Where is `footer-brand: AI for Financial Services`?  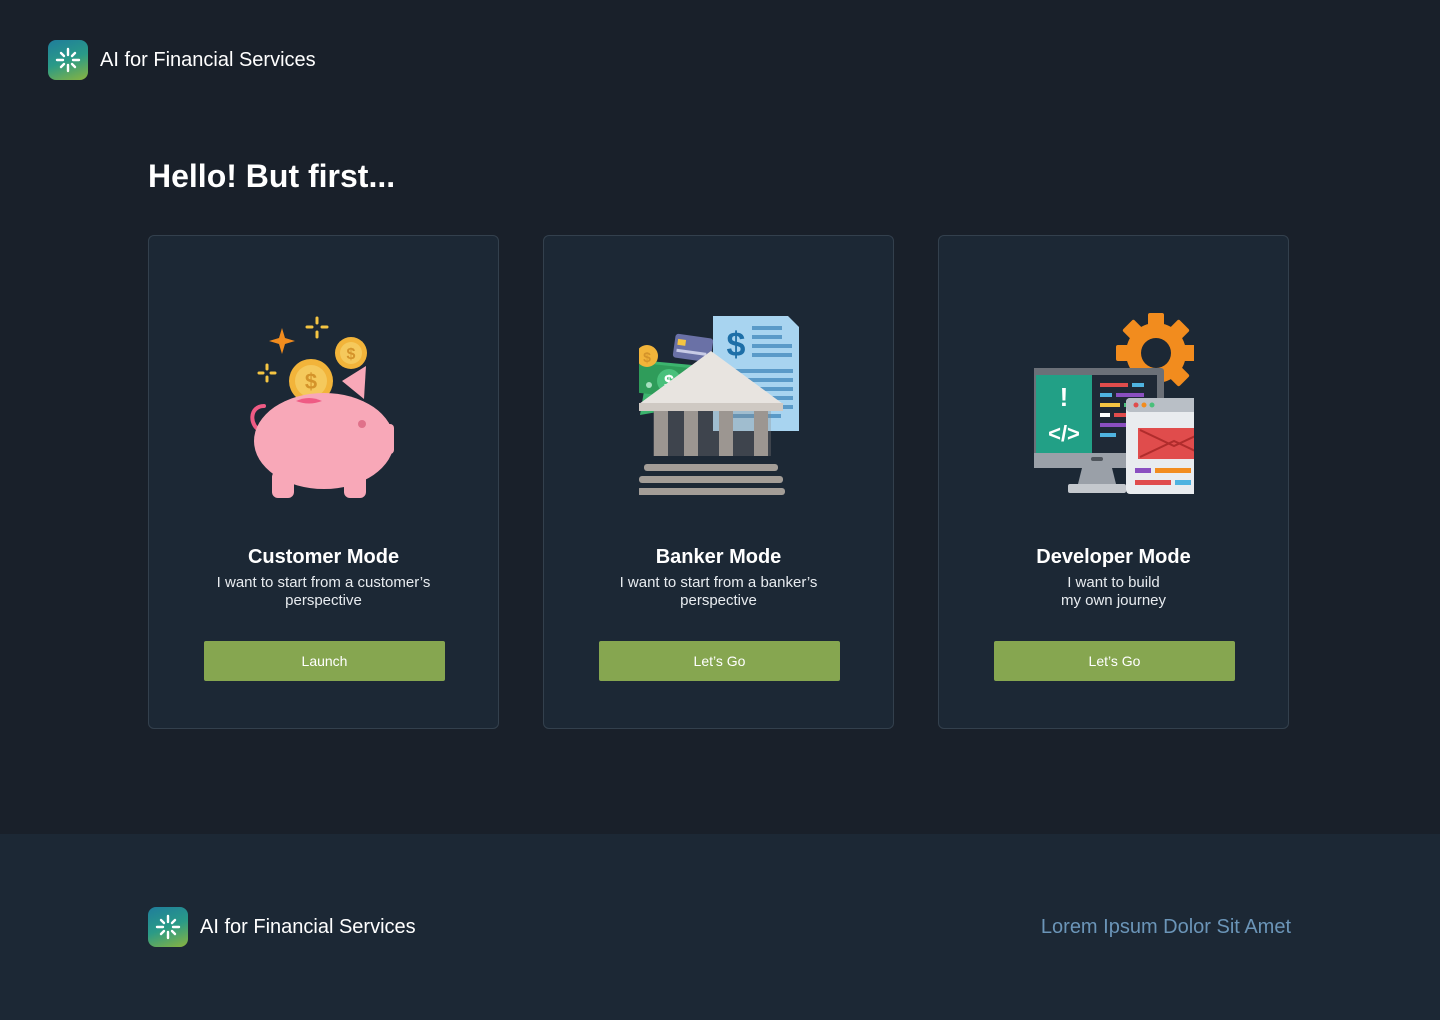 footer-brand: AI for Financial Services is located at coordinates (282, 927).